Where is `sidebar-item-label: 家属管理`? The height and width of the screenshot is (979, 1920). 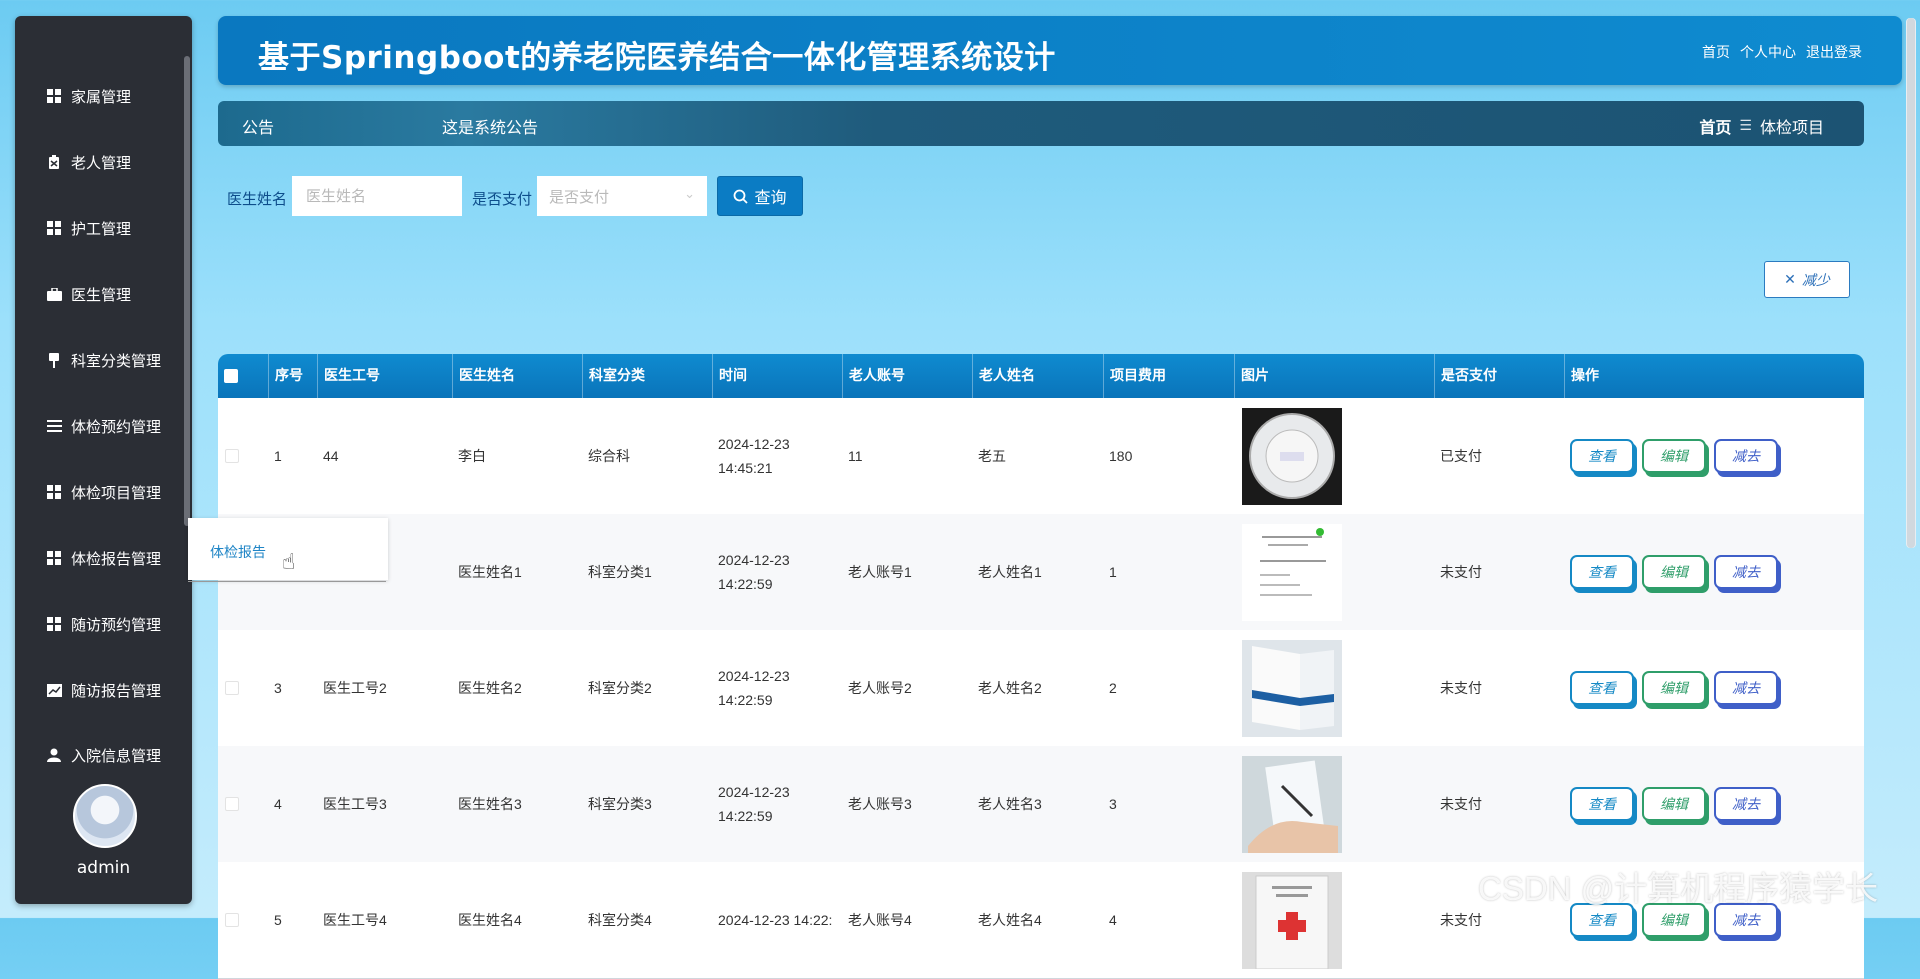 sidebar-item-label: 家属管理 is located at coordinates (101, 96).